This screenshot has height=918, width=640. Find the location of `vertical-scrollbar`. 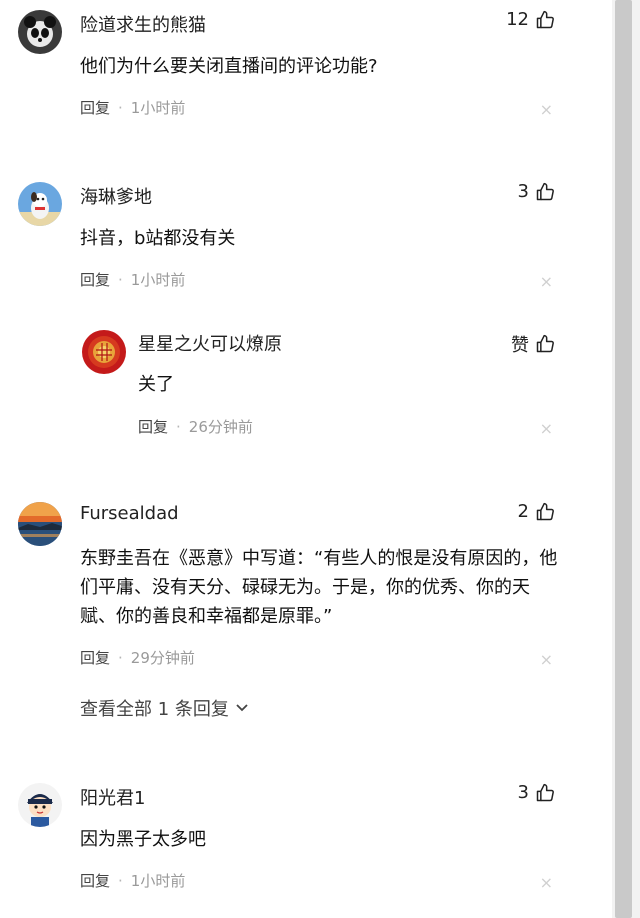

vertical-scrollbar is located at coordinates (626, 459).